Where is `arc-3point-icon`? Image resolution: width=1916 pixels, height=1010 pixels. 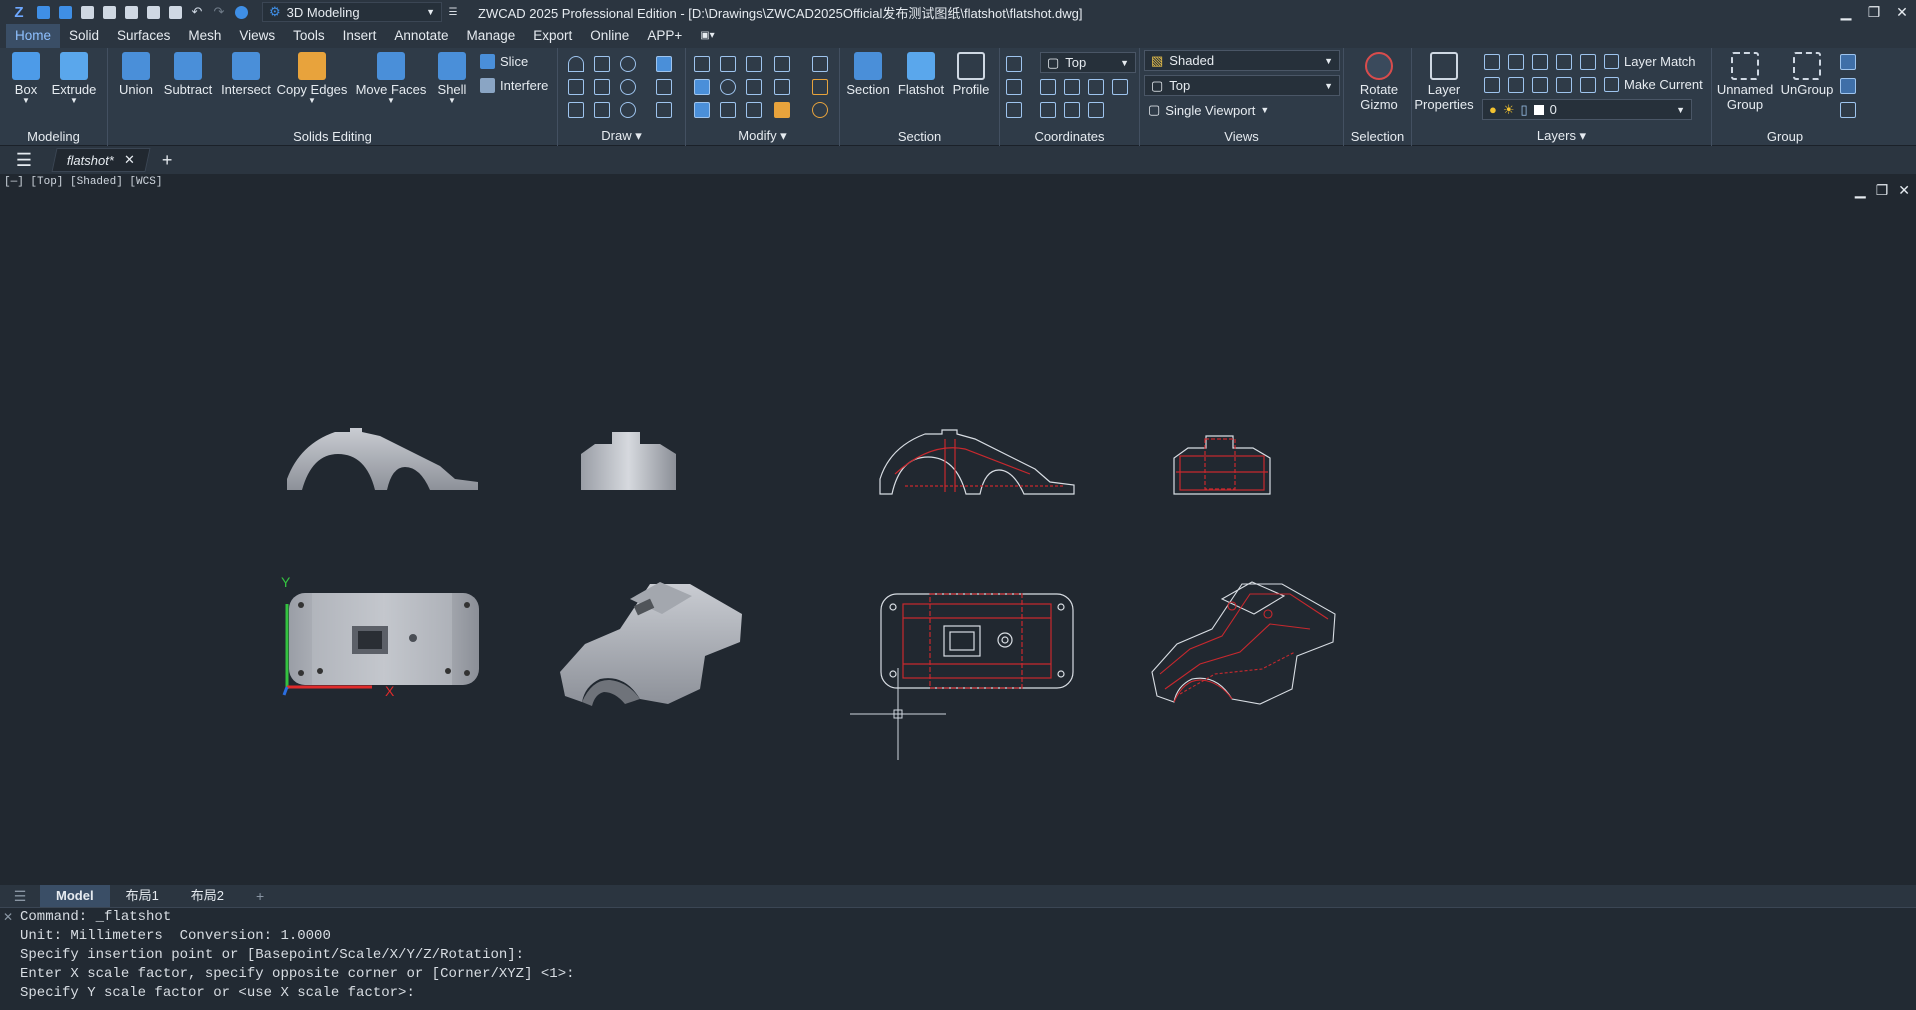
arc-3point-icon is located at coordinates (628, 64).